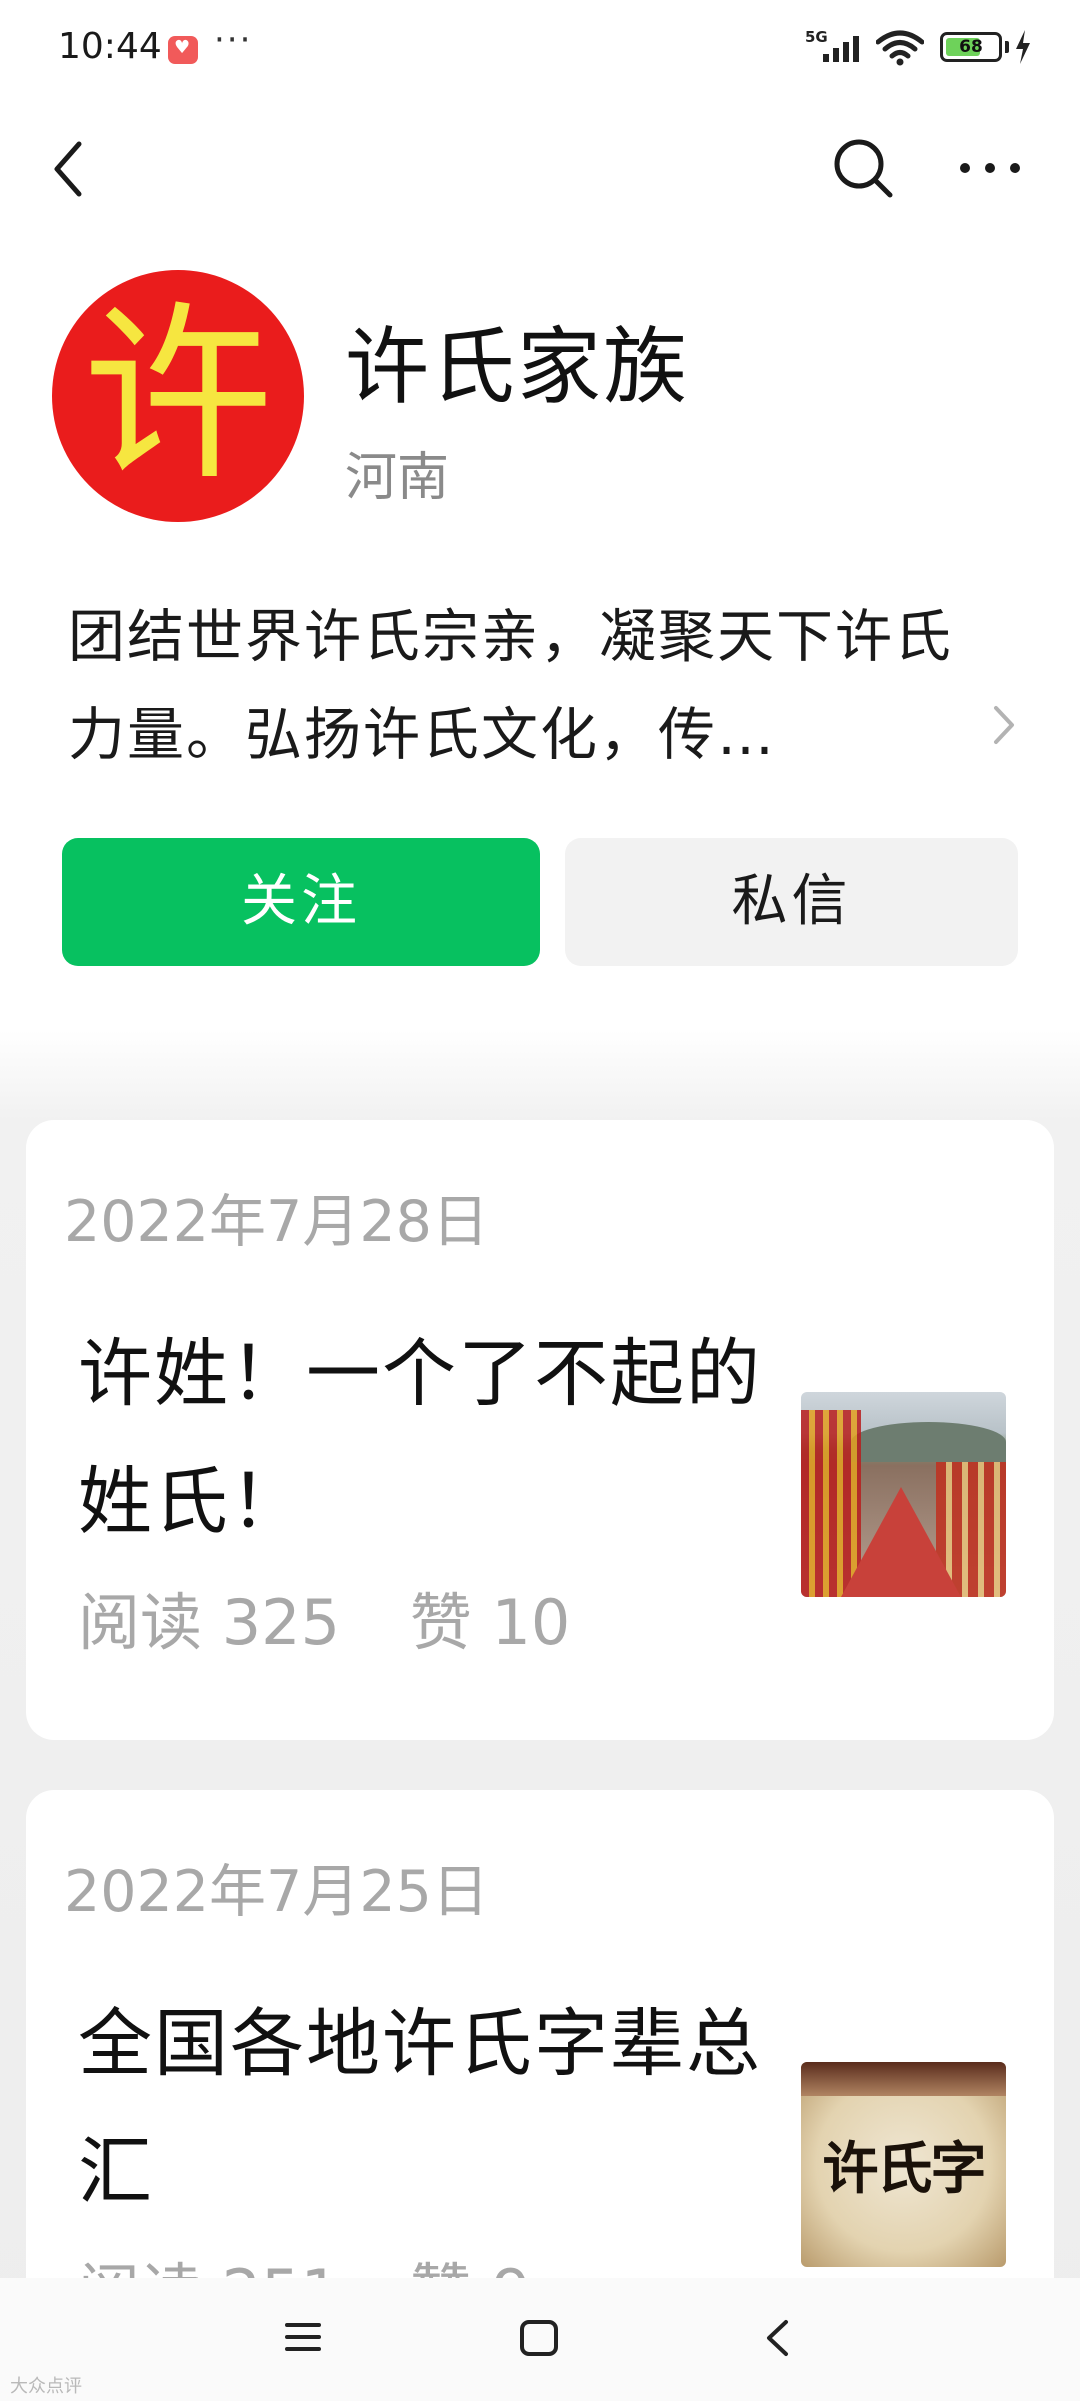 The width and height of the screenshot is (1080, 2401). What do you see at coordinates (1007, 47) in the screenshot?
I see `battery-tip` at bounding box center [1007, 47].